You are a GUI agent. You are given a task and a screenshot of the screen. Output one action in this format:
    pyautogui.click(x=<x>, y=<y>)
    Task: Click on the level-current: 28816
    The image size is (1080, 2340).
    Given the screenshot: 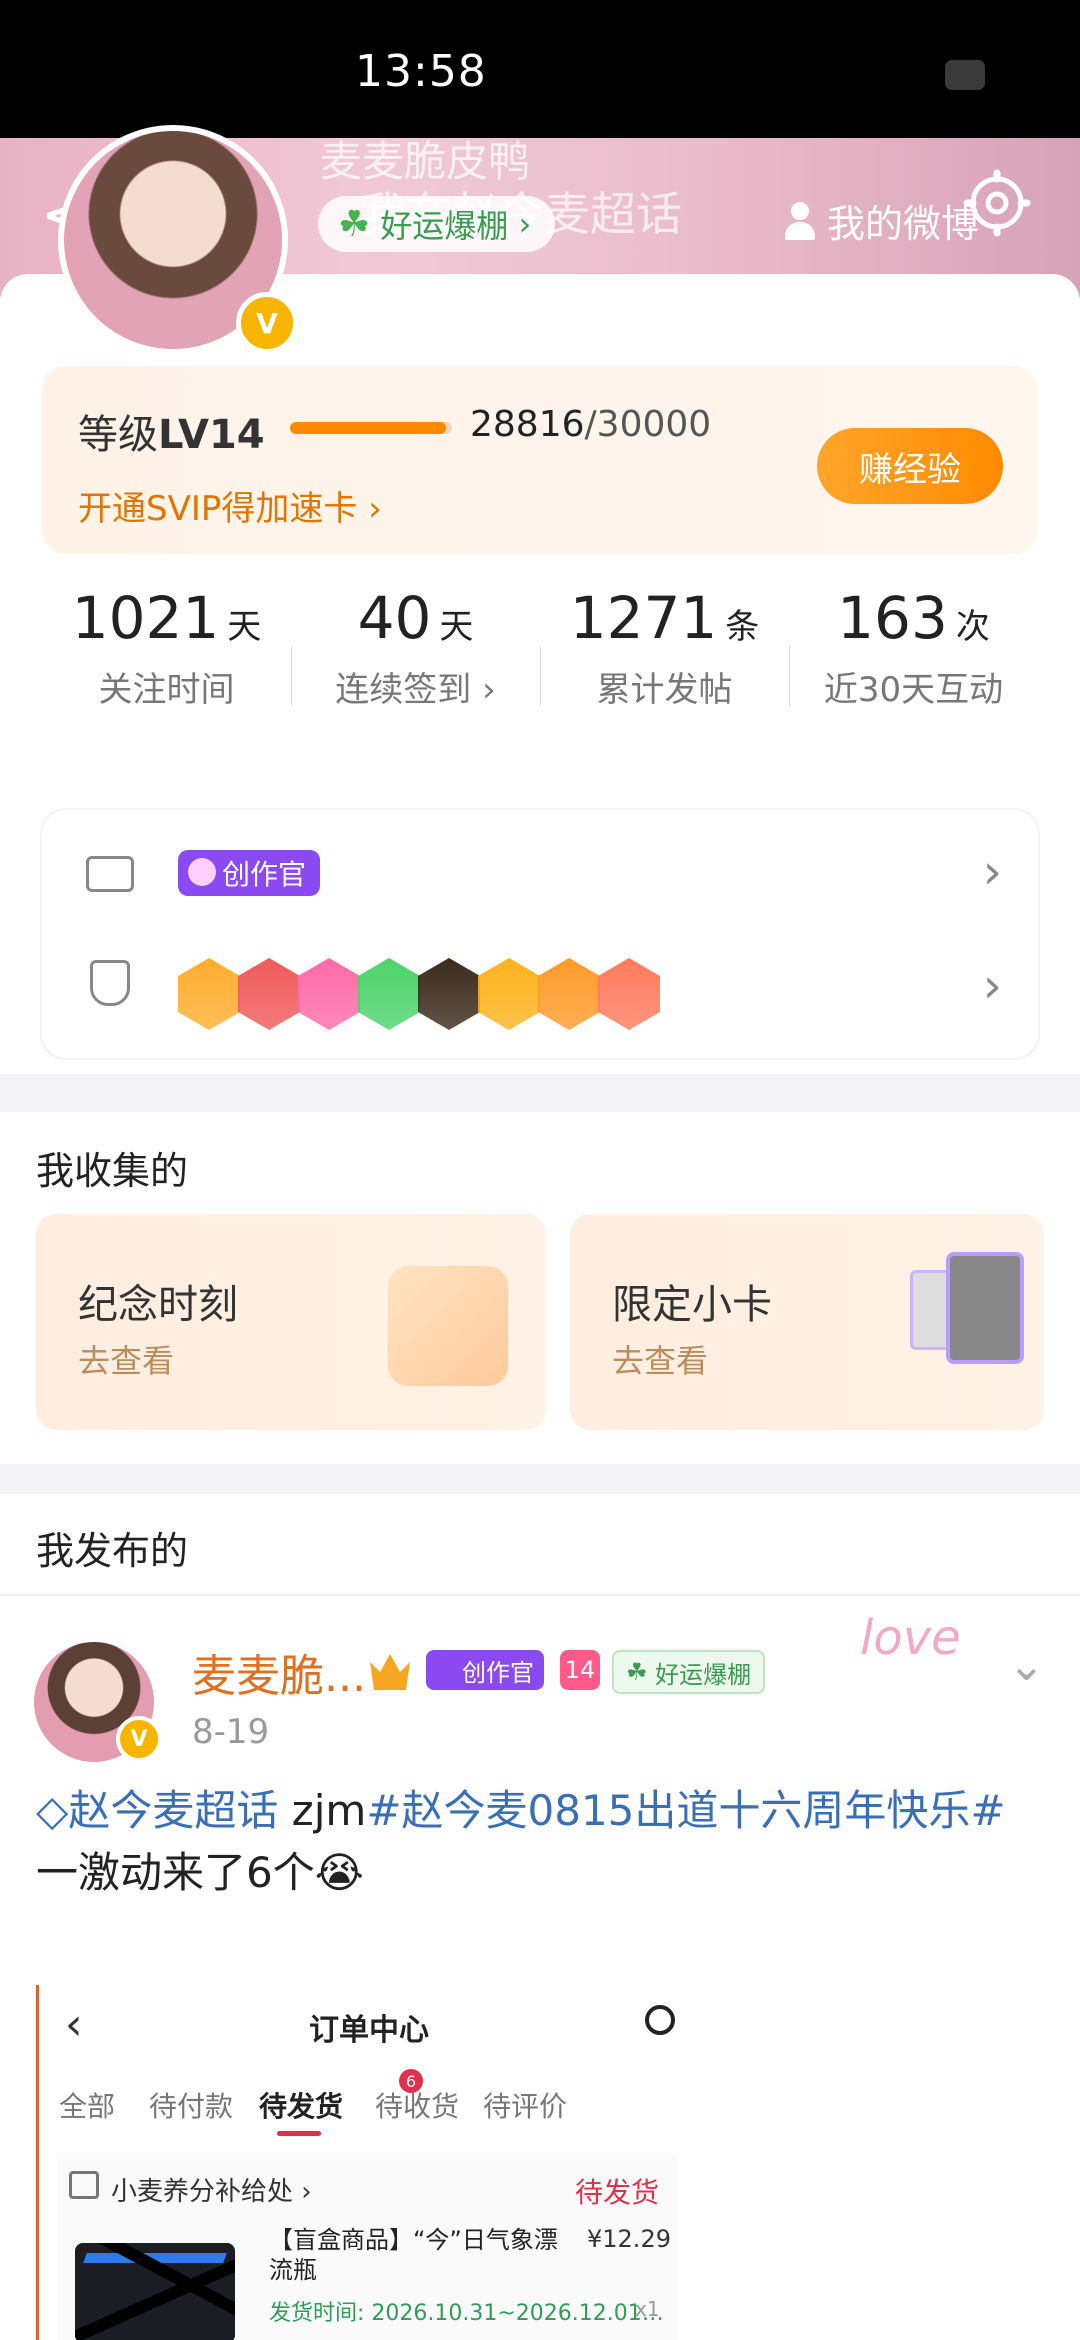 What is the action you would take?
    pyautogui.click(x=527, y=424)
    